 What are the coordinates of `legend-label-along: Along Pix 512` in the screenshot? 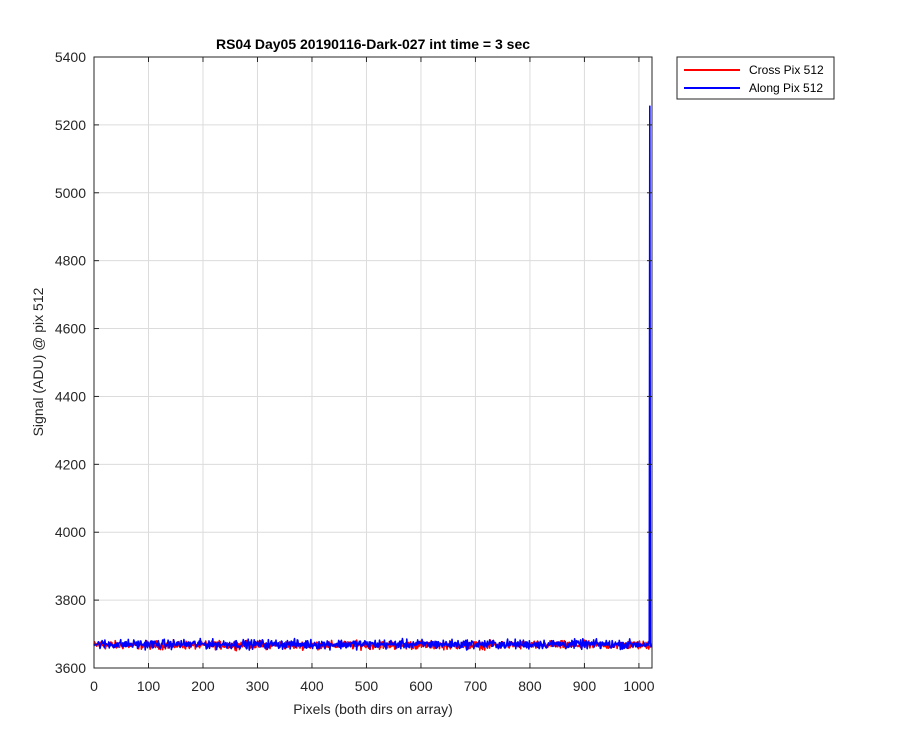 It's located at (786, 88).